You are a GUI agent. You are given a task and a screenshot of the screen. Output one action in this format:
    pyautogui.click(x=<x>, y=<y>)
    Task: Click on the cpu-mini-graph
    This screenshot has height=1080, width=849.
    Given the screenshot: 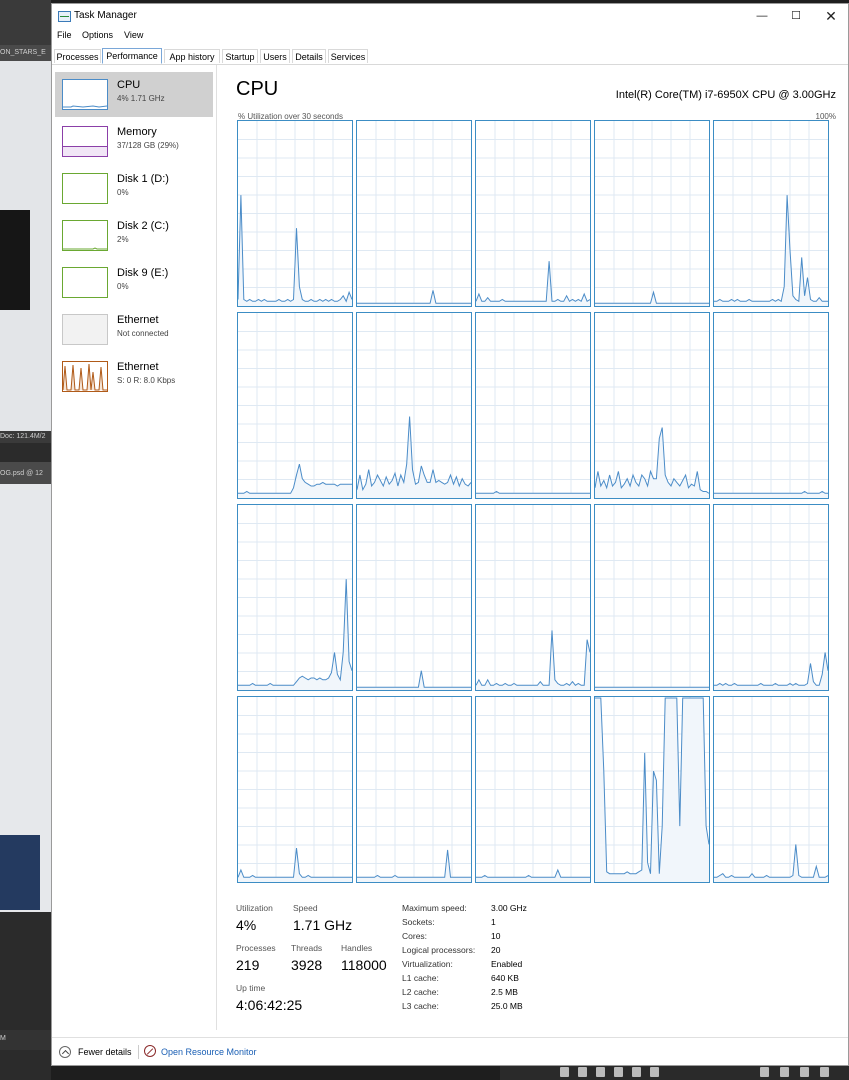 What is the action you would take?
    pyautogui.click(x=85, y=94)
    